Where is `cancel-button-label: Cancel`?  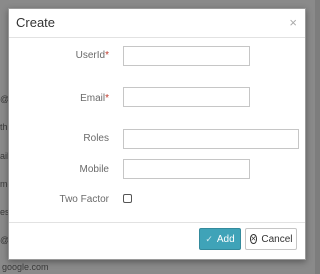 cancel-button-label: Cancel is located at coordinates (277, 239).